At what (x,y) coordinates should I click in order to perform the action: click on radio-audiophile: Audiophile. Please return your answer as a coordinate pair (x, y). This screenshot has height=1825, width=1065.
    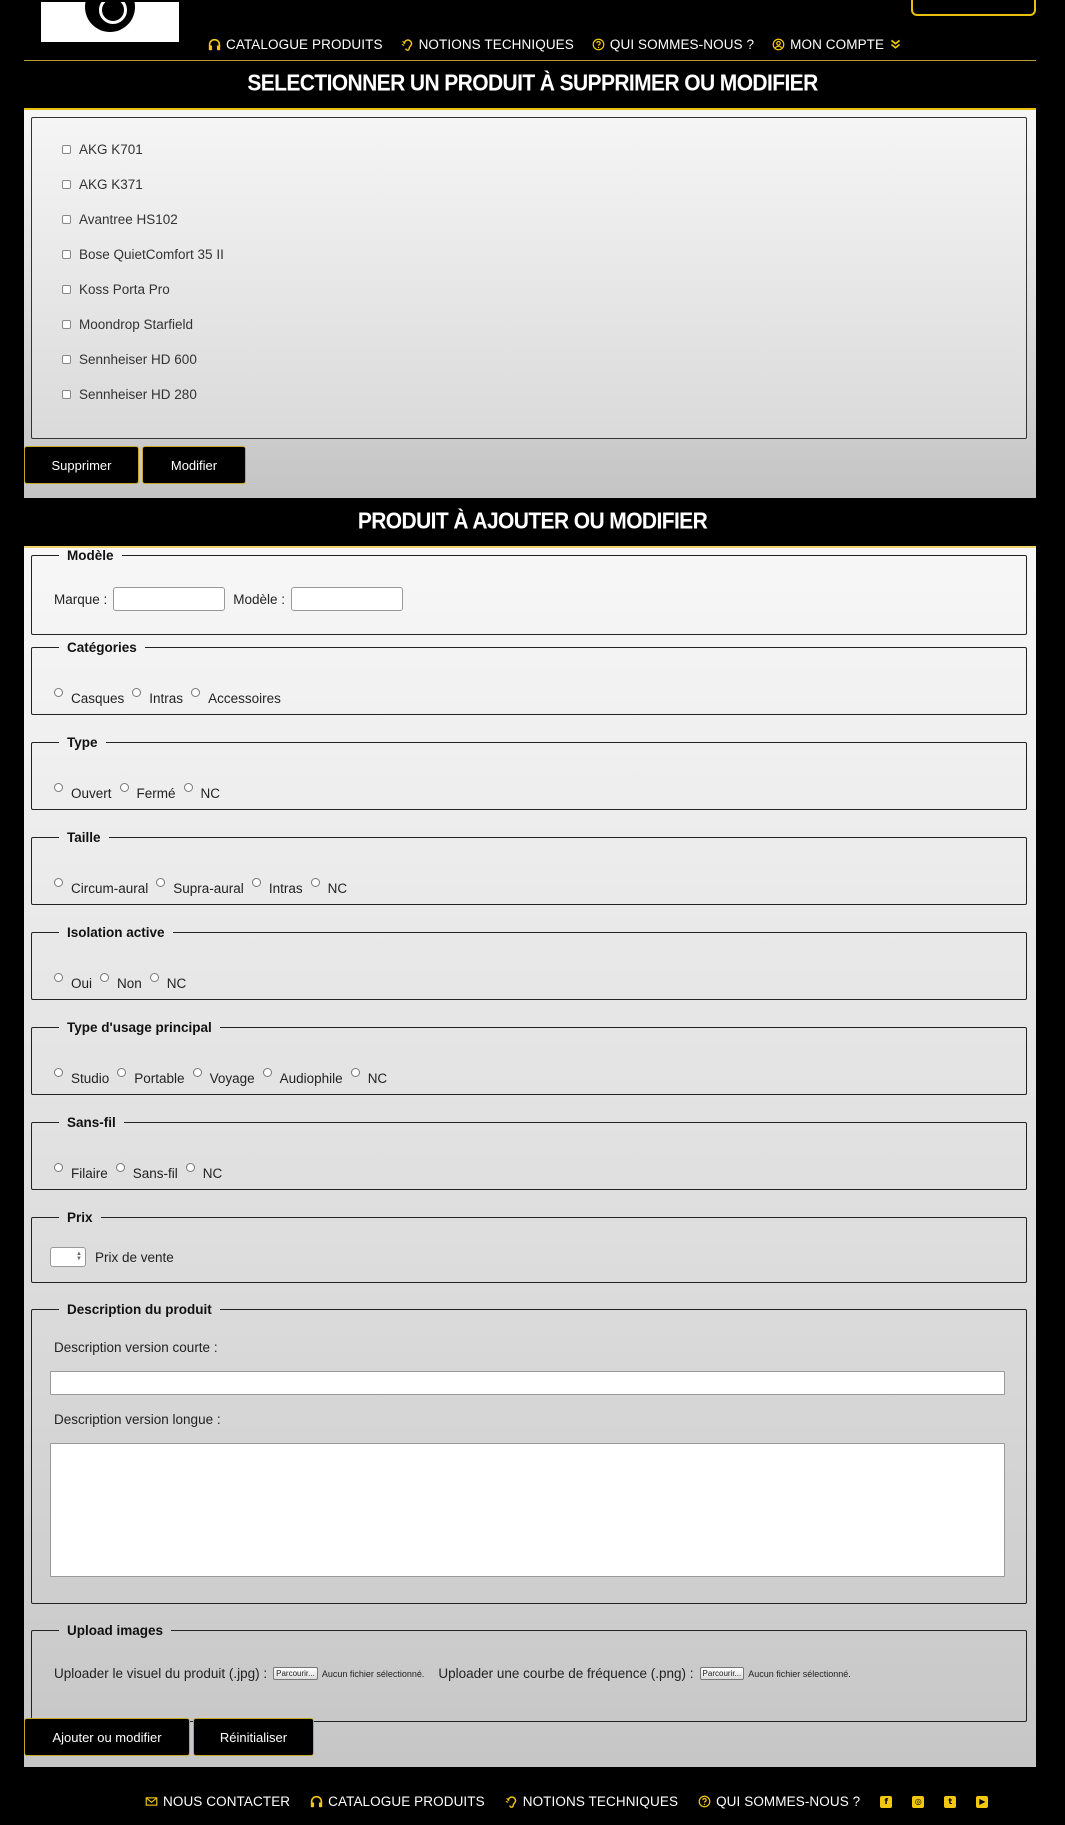
    Looking at the image, I should click on (302, 1077).